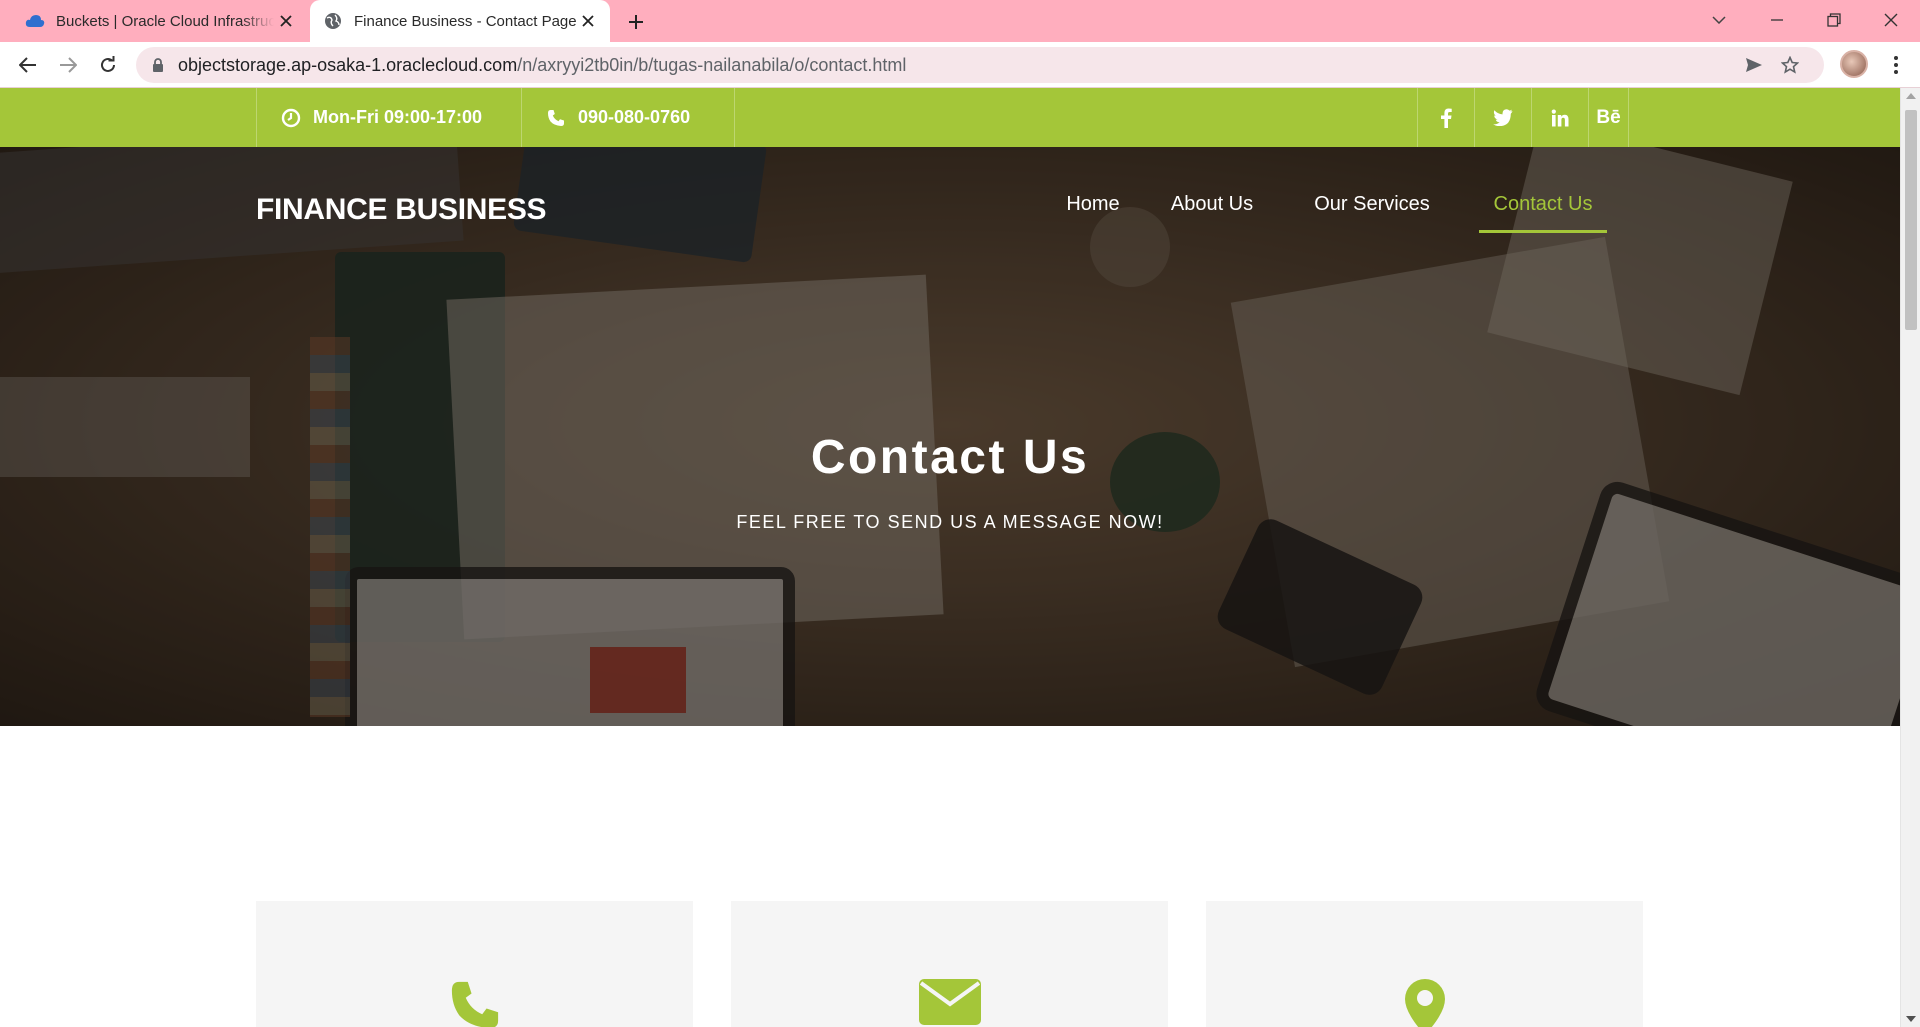  What do you see at coordinates (1834, 20) in the screenshot?
I see `restore-icon` at bounding box center [1834, 20].